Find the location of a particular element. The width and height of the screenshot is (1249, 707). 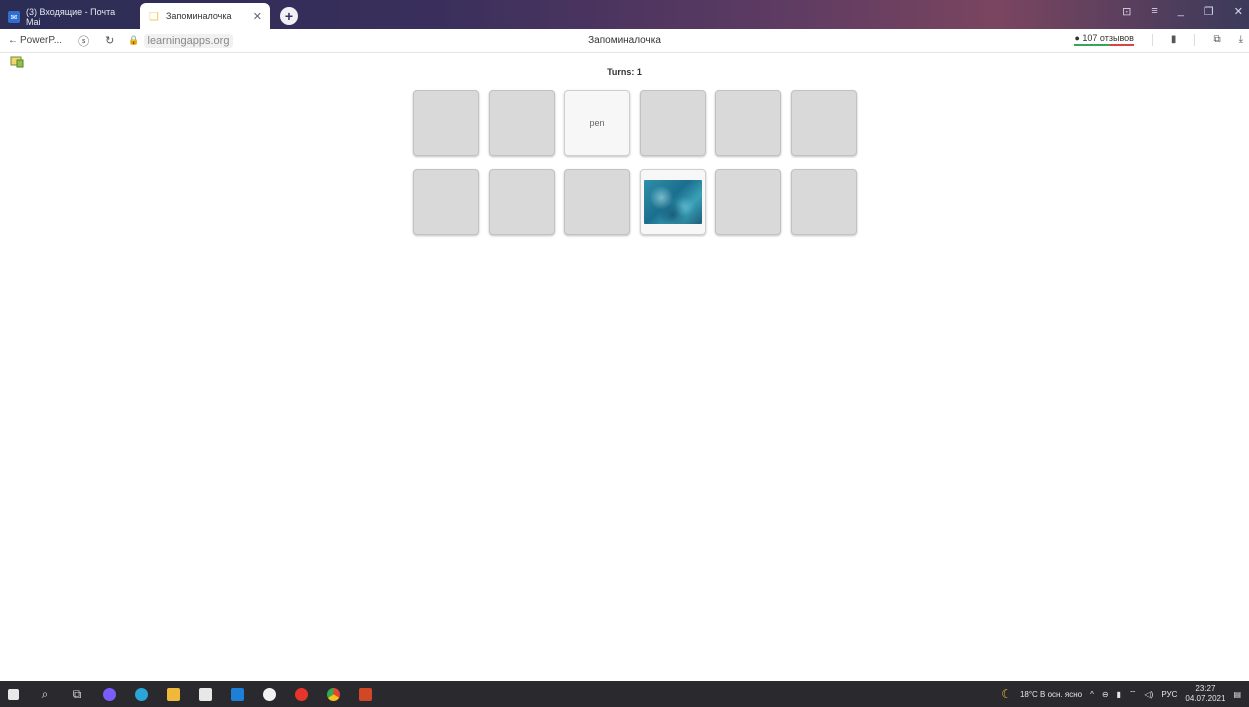

protect-icon: ⓢ is located at coordinates (83, 41).